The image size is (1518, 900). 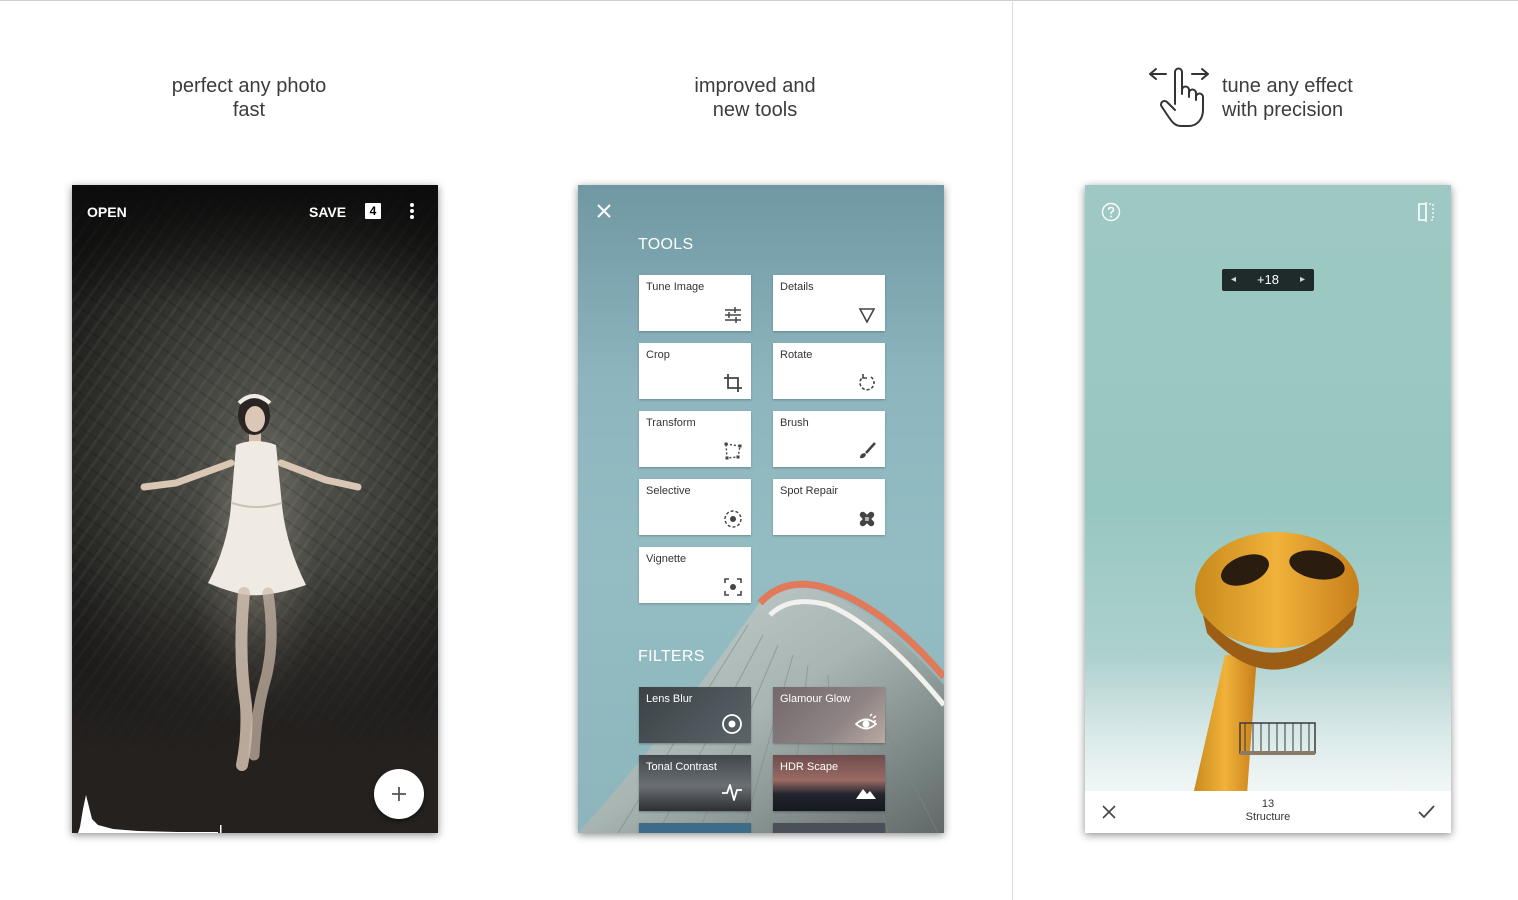 I want to click on column-divider, so click(x=1012, y=450).